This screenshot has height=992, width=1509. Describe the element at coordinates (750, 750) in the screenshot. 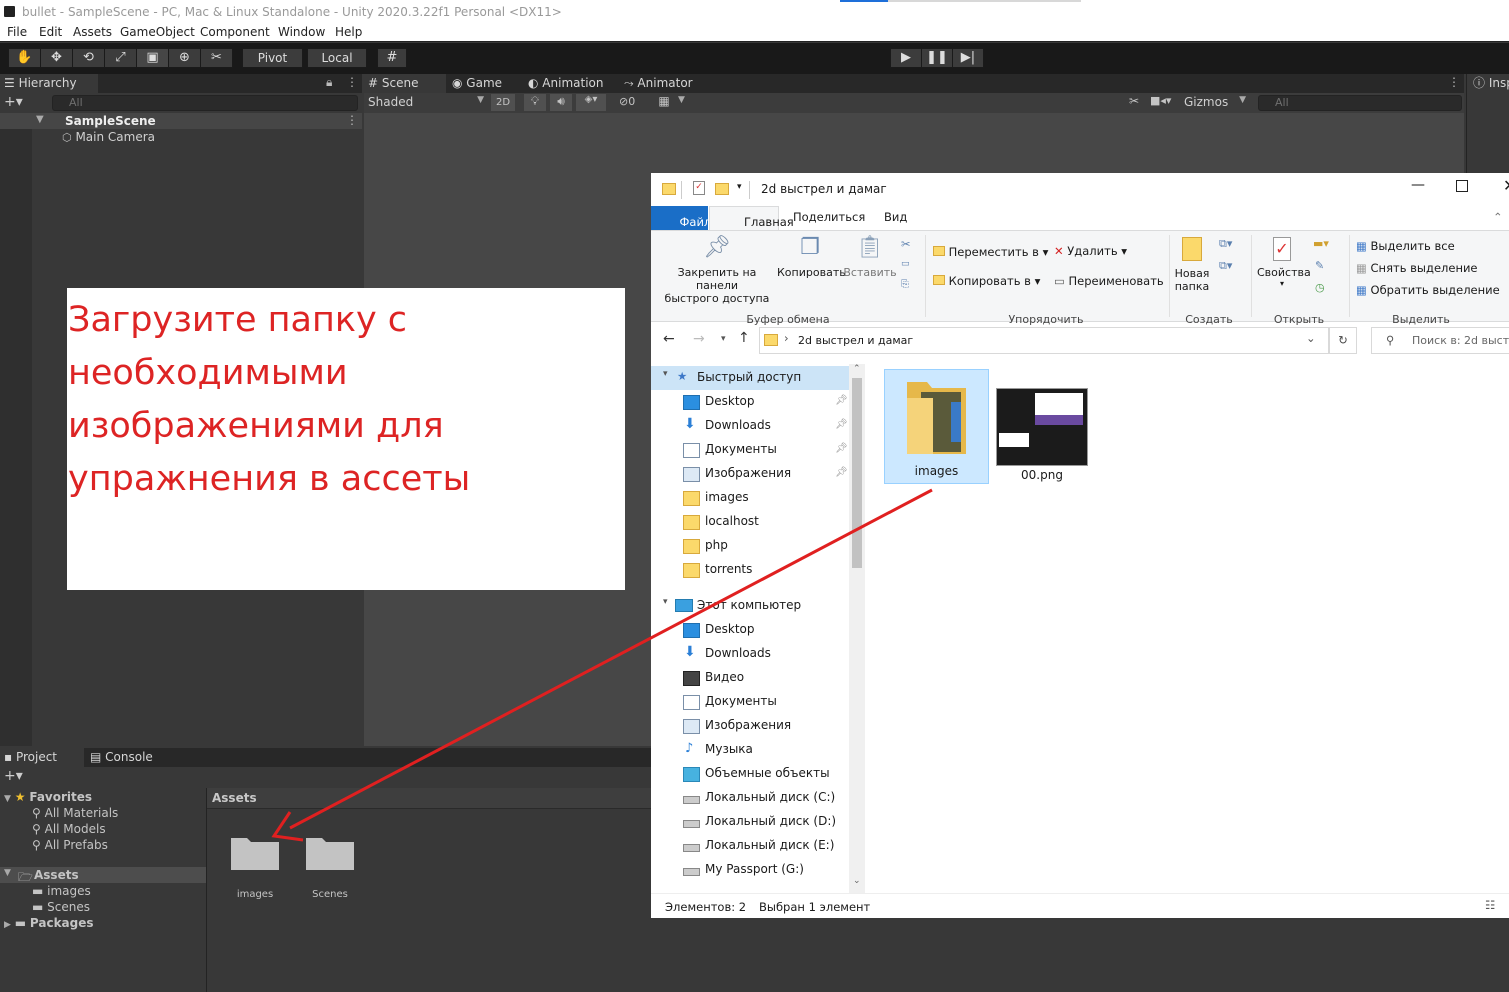

I see `nav-item-музыка: ♪ Музыка` at that location.